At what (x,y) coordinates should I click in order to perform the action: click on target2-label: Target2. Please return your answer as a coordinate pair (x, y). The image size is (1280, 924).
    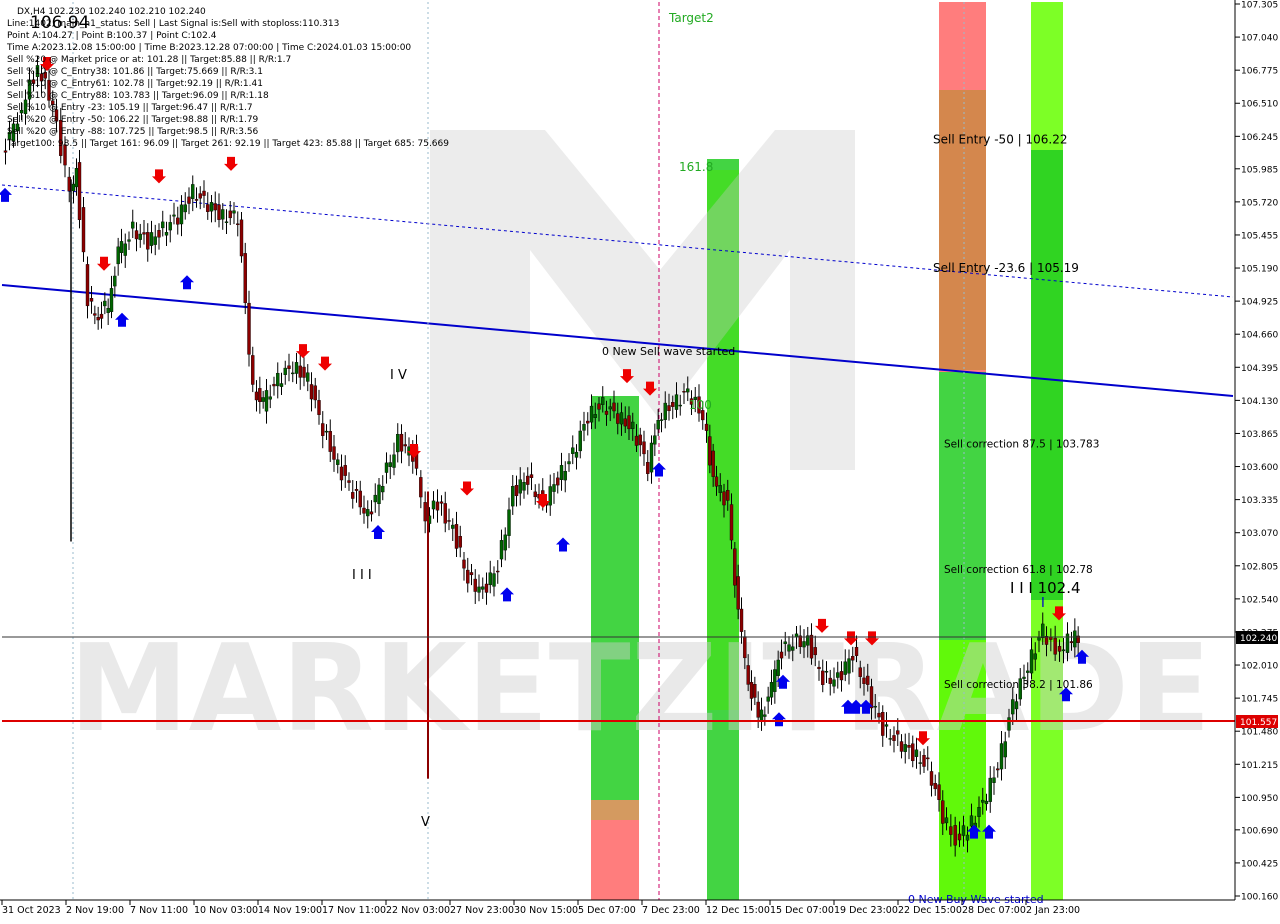
    Looking at the image, I should click on (691, 18).